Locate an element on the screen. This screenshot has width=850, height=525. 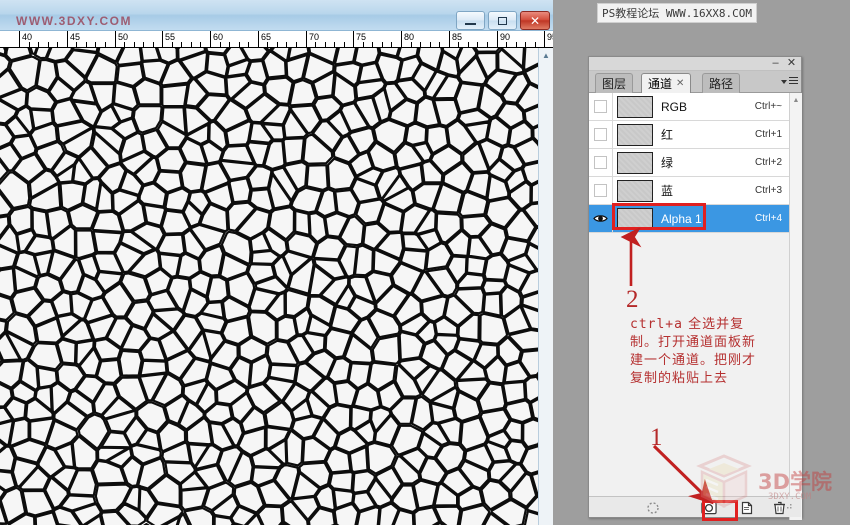
ruler-label: 80 is located at coordinates (409, 37).